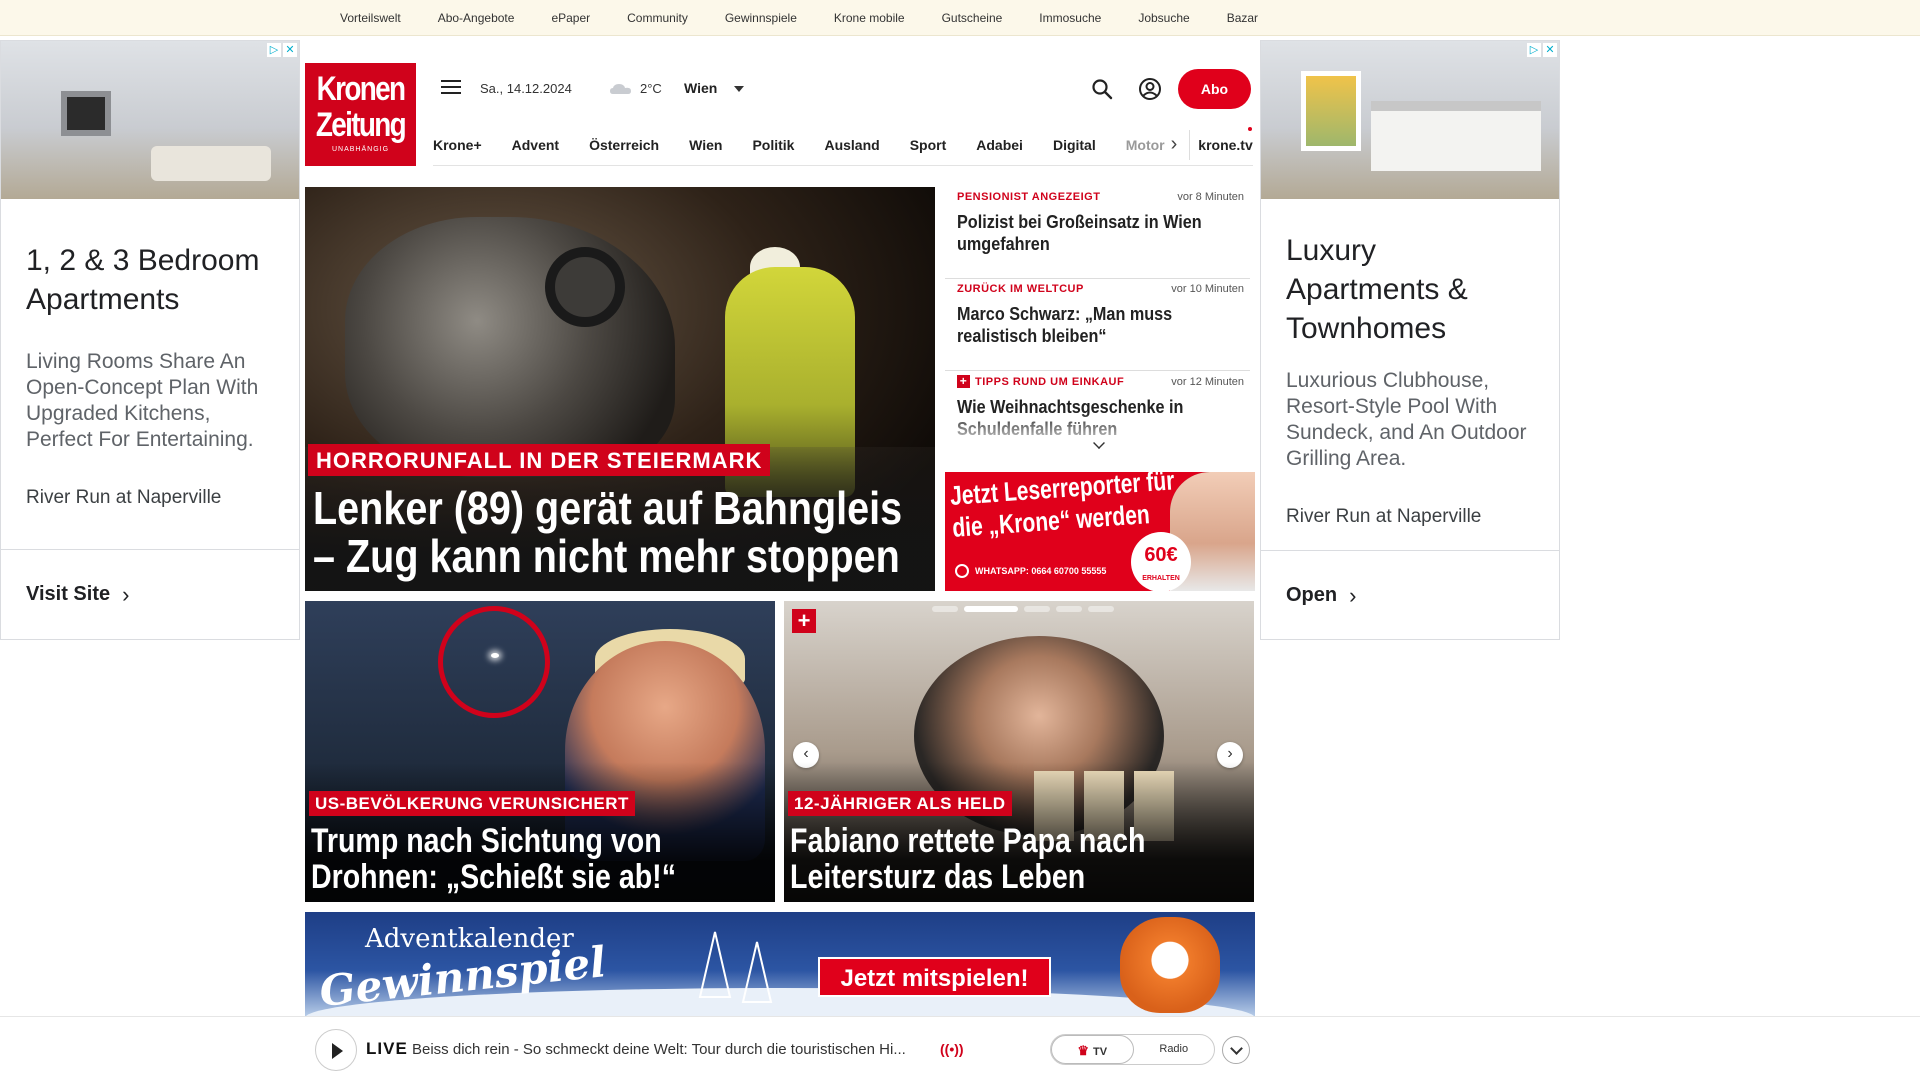  What do you see at coordinates (361, 125) in the screenshot?
I see `logo-line-2: Zeitung` at bounding box center [361, 125].